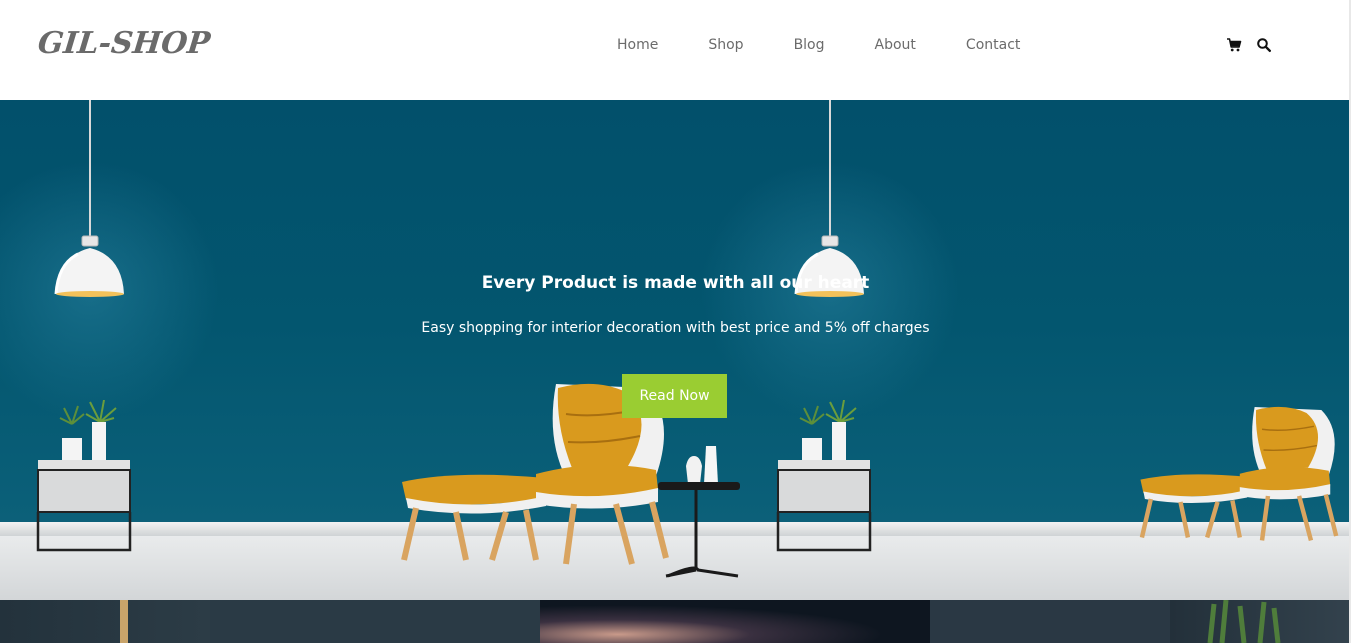 The height and width of the screenshot is (643, 1351). Describe the element at coordinates (1239, 474) in the screenshot. I see `lounge-chair-image` at that location.